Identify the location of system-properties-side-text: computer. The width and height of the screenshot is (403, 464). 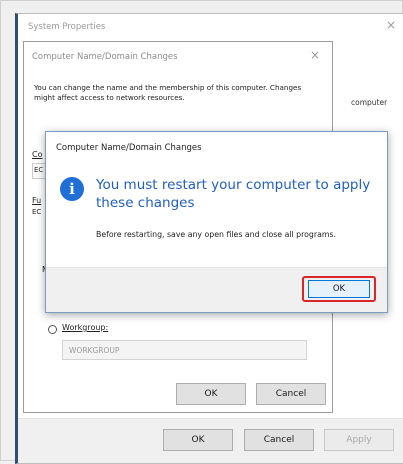
(369, 102).